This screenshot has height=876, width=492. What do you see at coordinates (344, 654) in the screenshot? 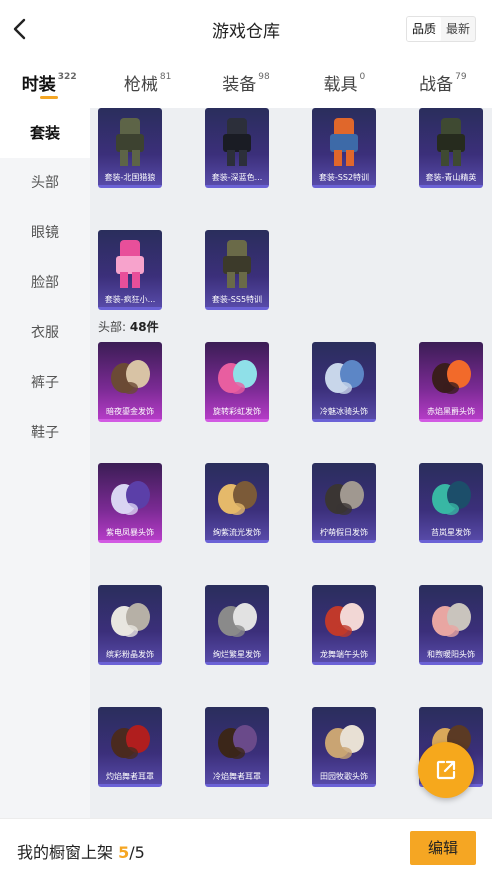
I see `head-item-name: 龙舞端午头饰` at bounding box center [344, 654].